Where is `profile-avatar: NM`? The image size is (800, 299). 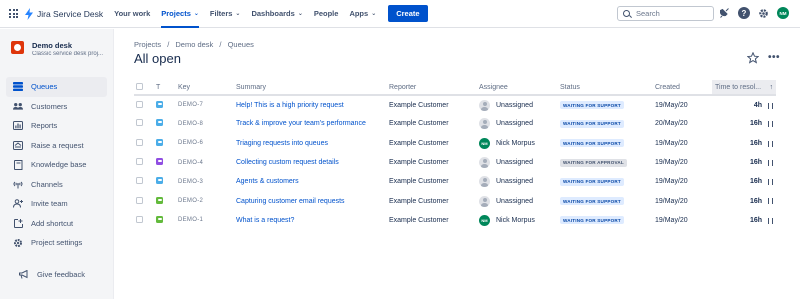 profile-avatar: NM is located at coordinates (783, 13).